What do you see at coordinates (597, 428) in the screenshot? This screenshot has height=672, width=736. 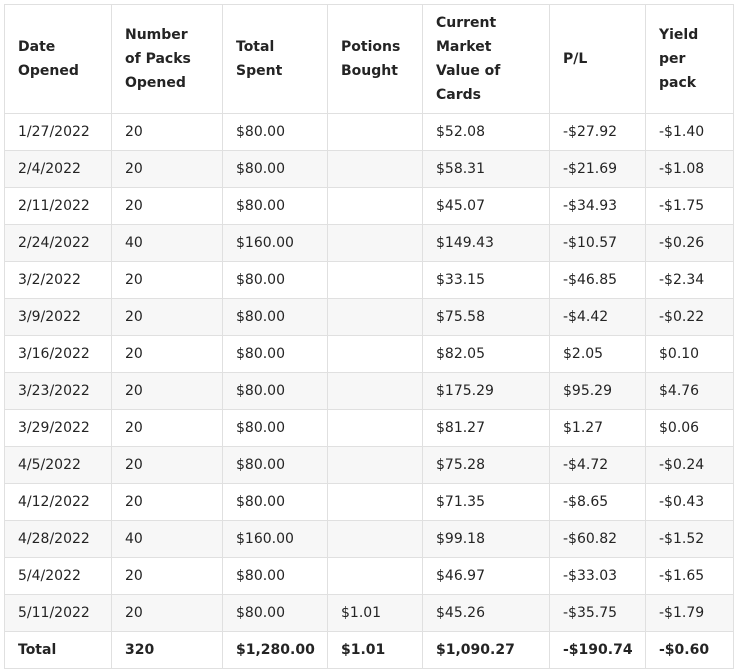 I see `cell-pl: $1.27` at bounding box center [597, 428].